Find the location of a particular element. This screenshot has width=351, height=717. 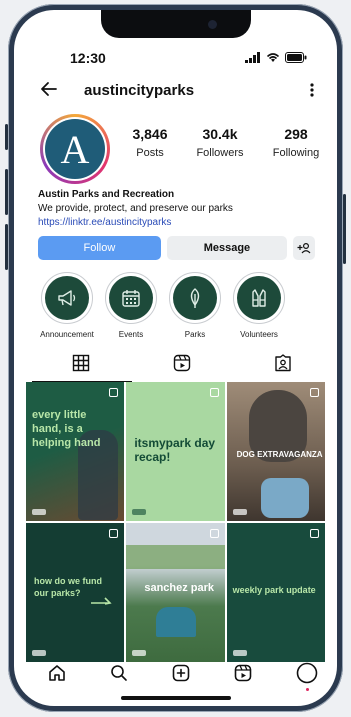

highlight-label: Volunteers is located at coordinates (259, 334).